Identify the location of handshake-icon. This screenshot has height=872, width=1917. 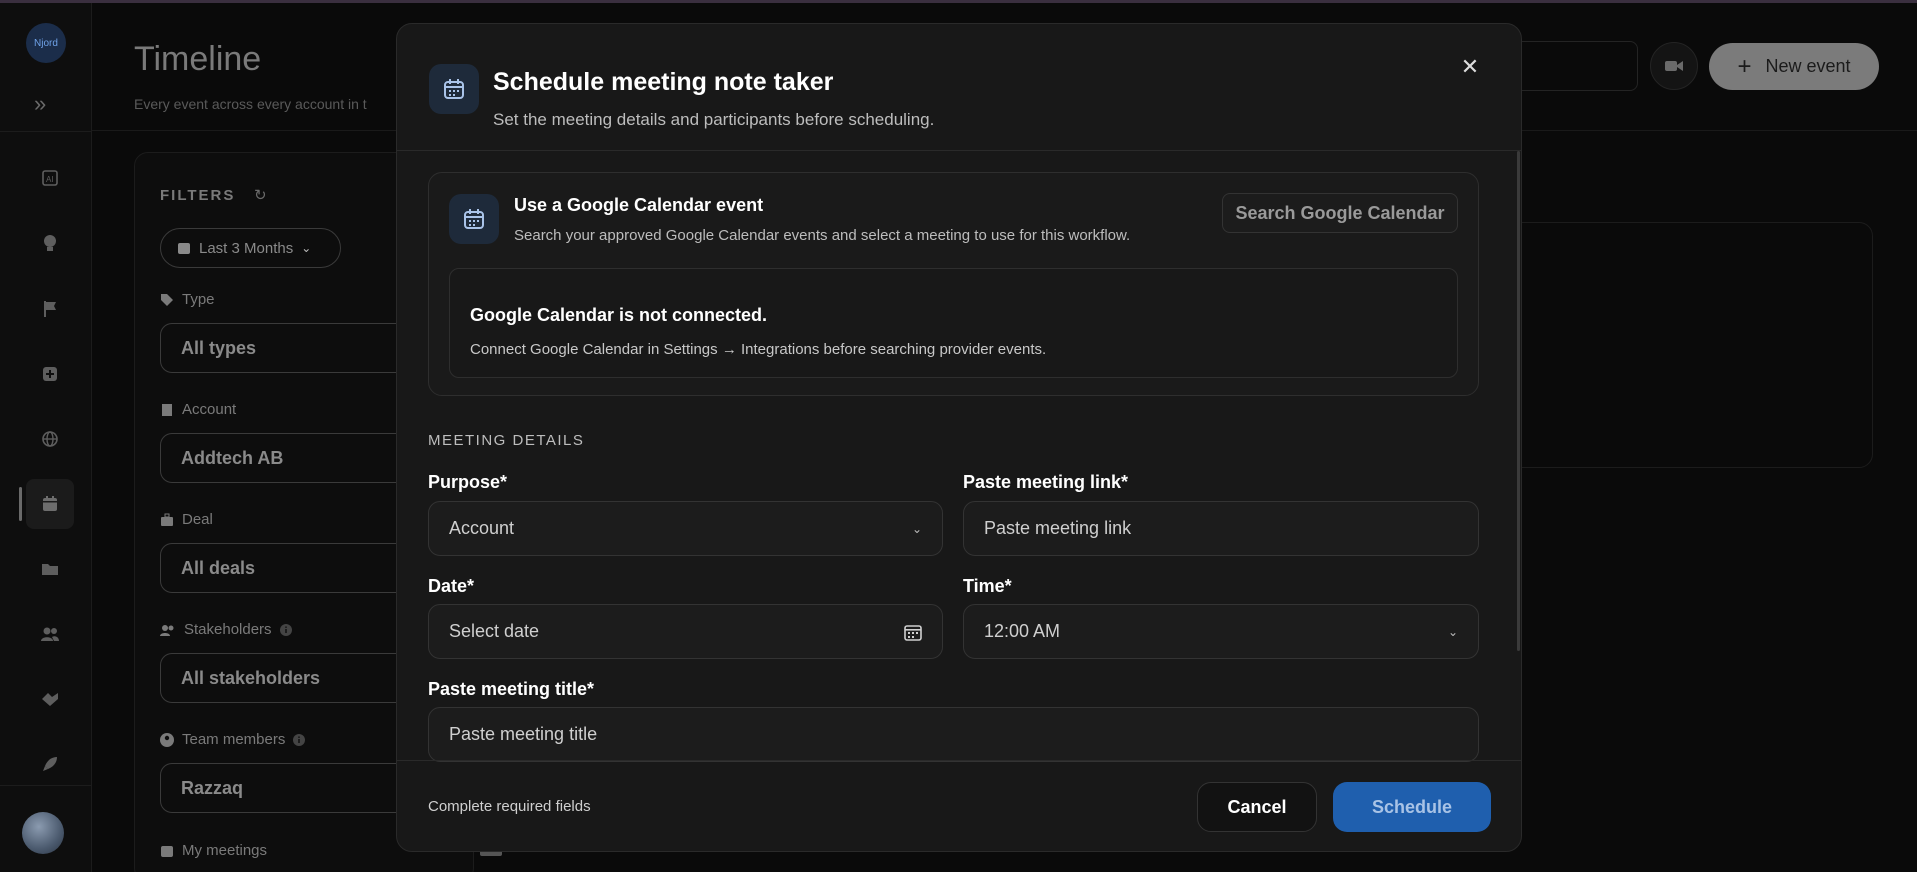
(50, 699).